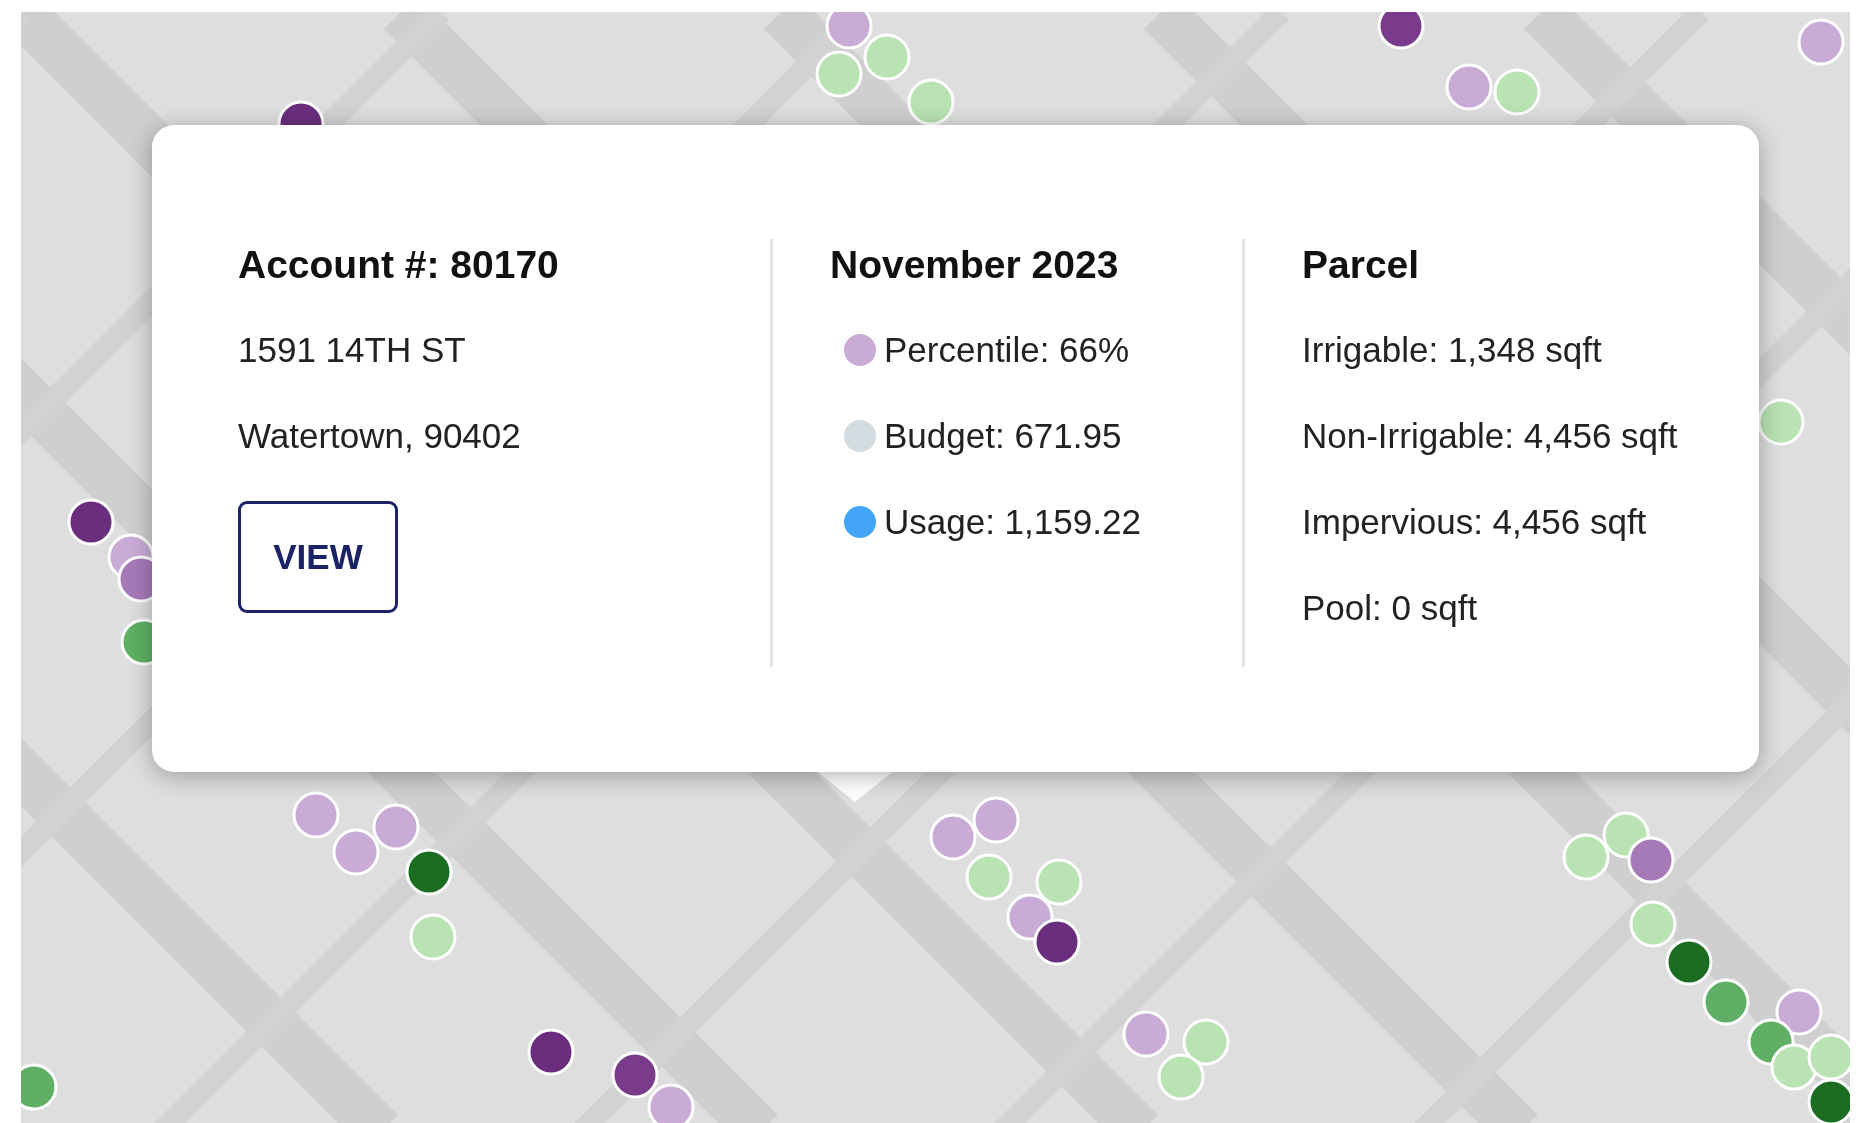 The height and width of the screenshot is (1123, 1867). Describe the element at coordinates (318, 557) in the screenshot. I see `view-button: VIEW` at that location.